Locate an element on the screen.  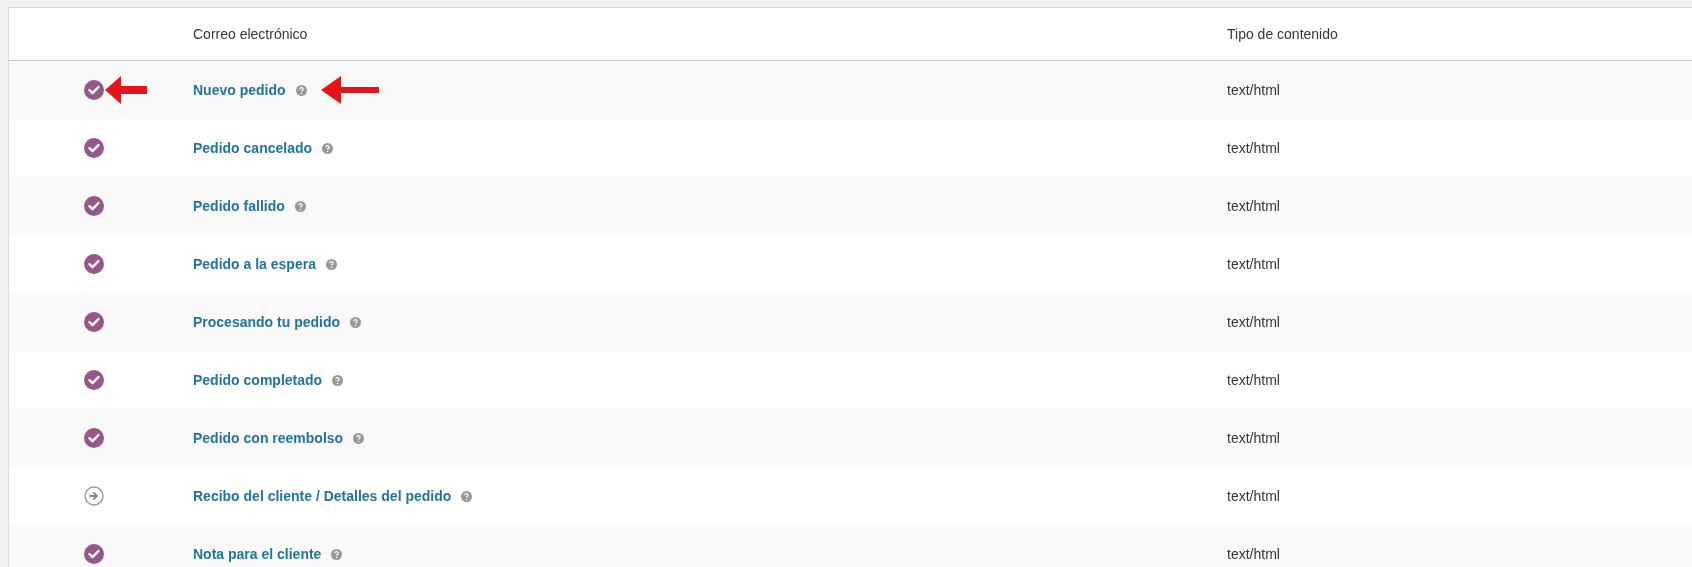
column-header: Correo electrónico is located at coordinates (250, 34).